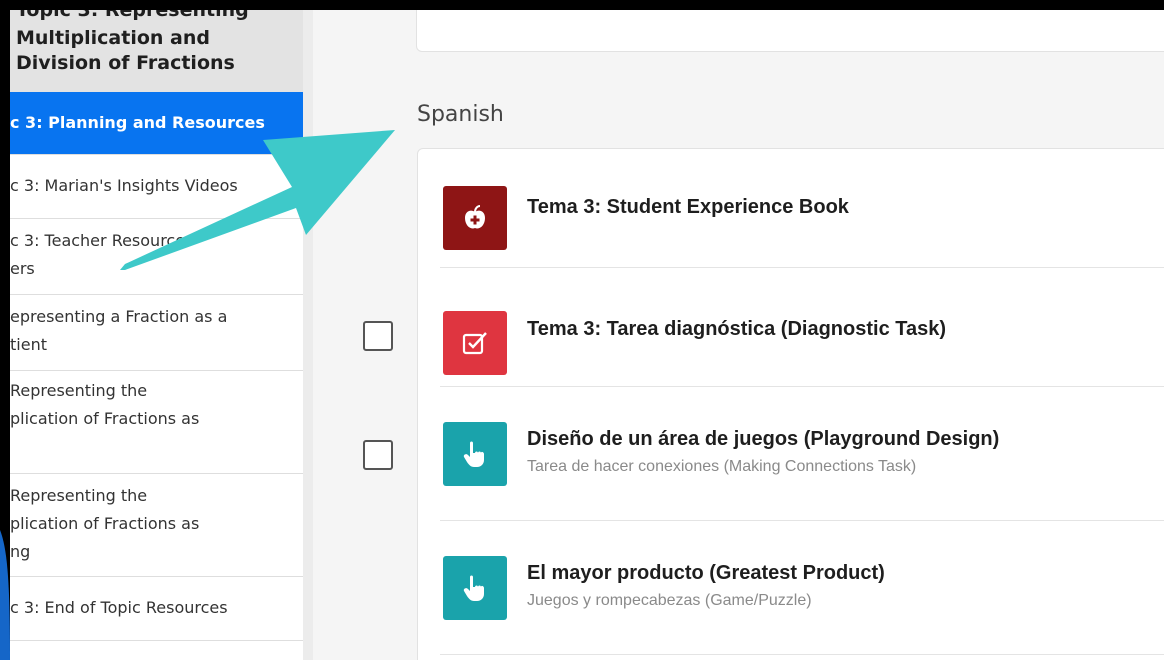  I want to click on sidebar-item-teacher-resource: c 3: Teacher Resource ers, so click(156, 257).